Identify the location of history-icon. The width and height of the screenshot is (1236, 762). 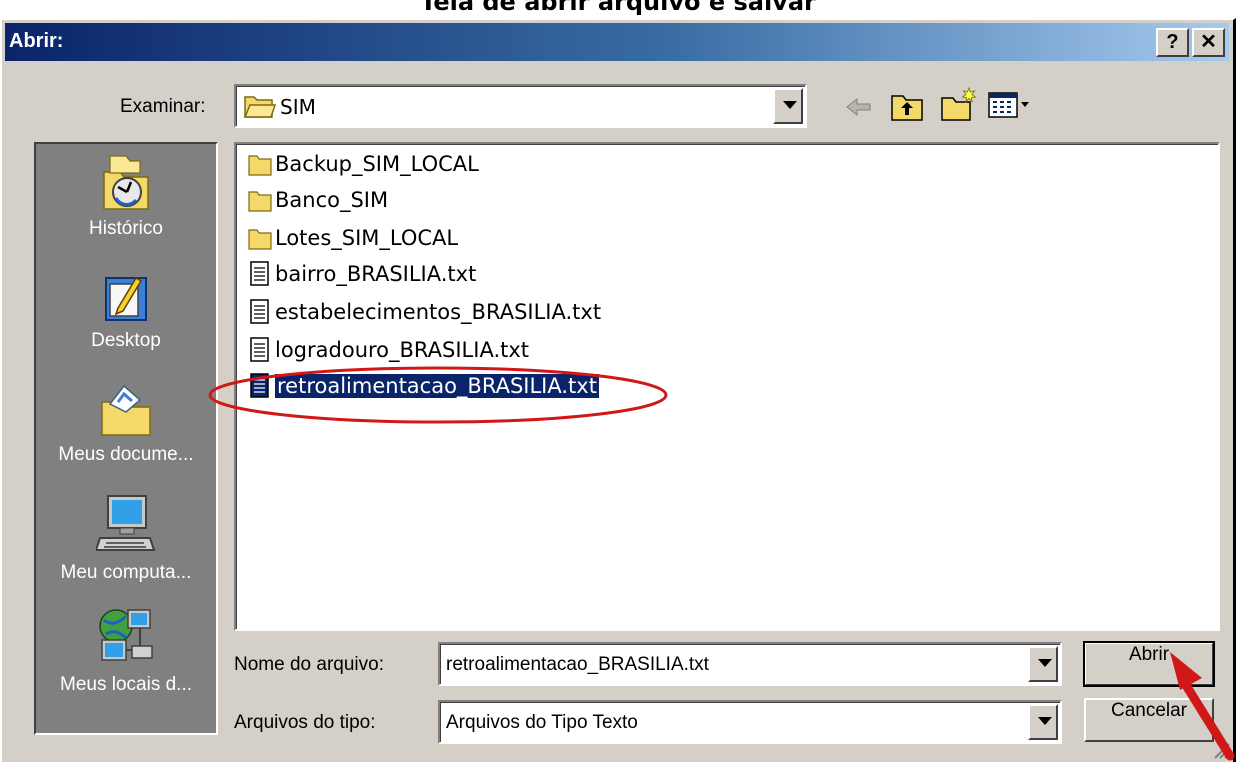
(126, 182).